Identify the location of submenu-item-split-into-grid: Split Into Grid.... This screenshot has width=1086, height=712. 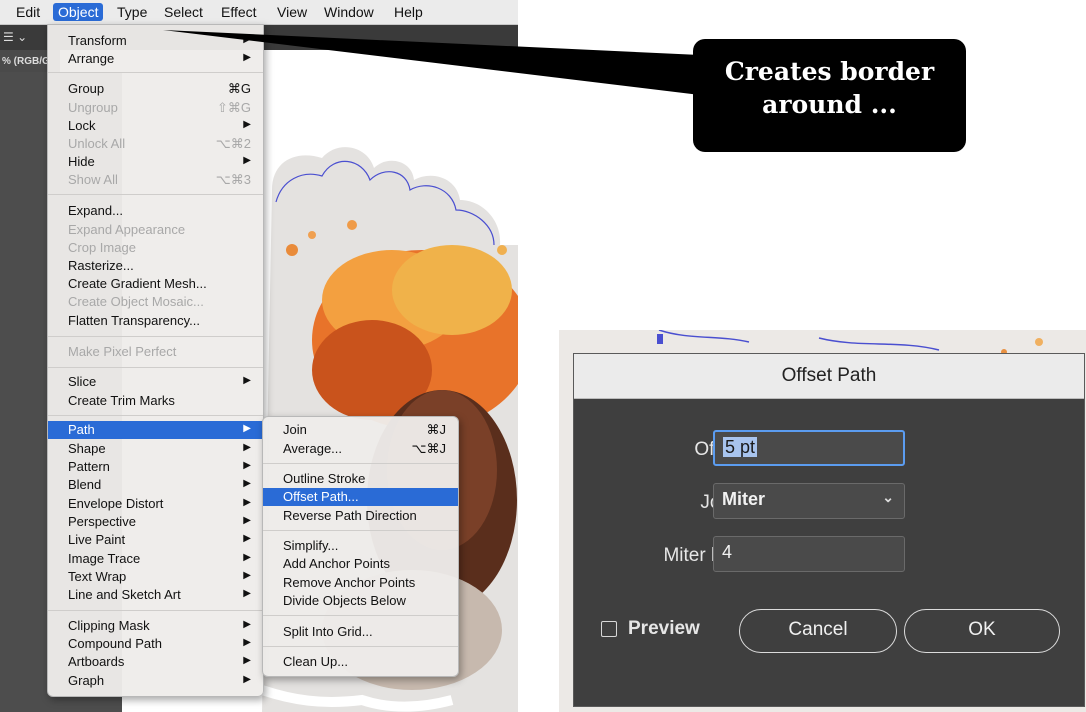
(360, 632).